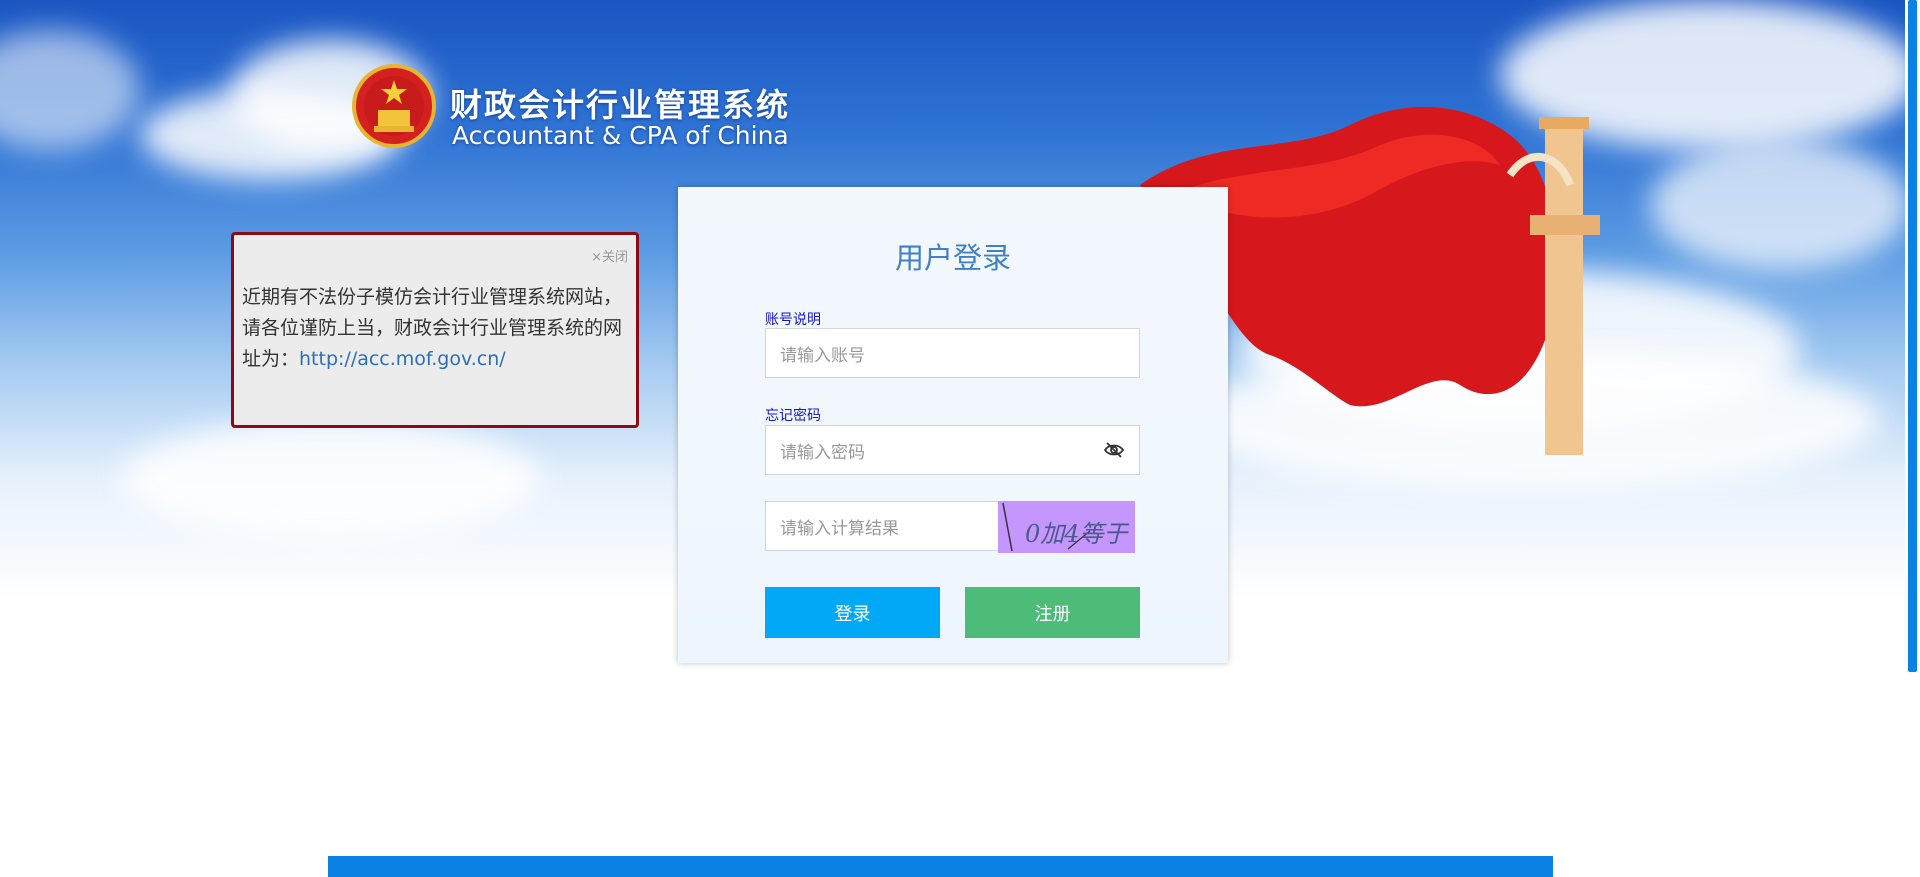 The width and height of the screenshot is (1920, 877). I want to click on captcha-input: 请输入计算结果, so click(882, 526).